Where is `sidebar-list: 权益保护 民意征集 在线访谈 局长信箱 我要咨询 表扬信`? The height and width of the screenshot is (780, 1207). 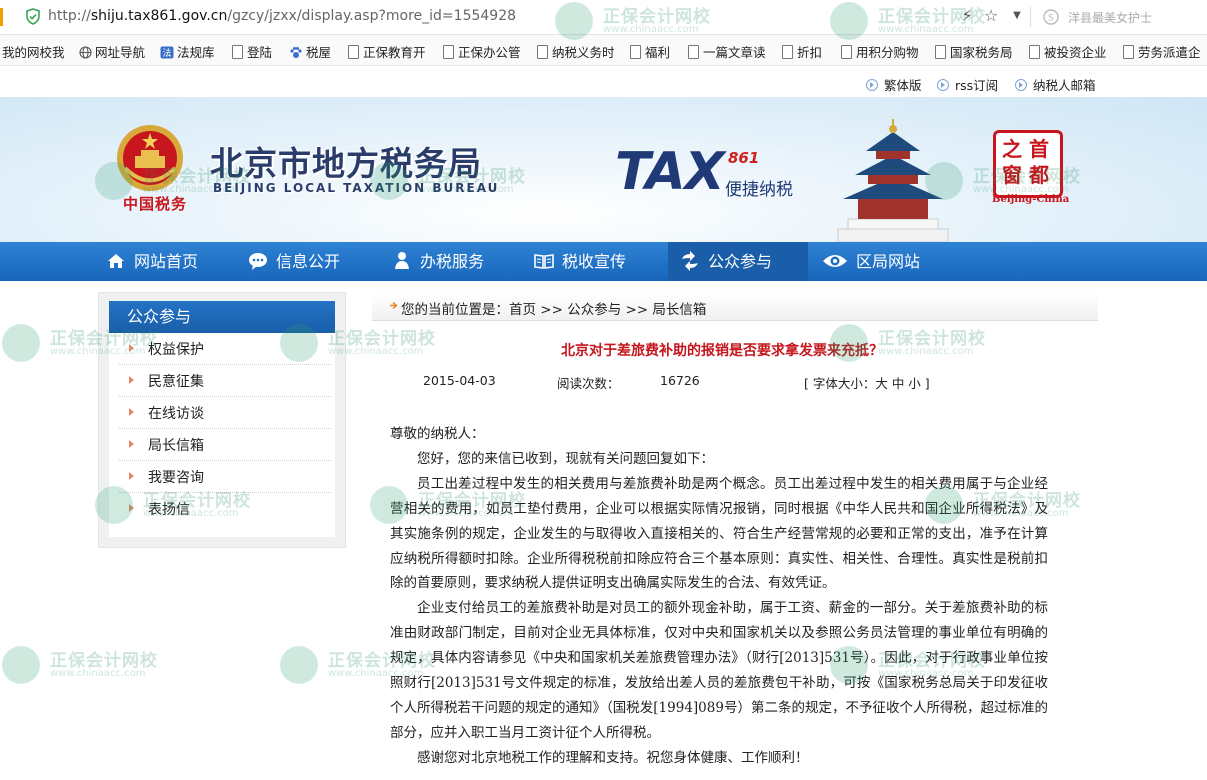
sidebar-list: 权益保护 民意征集 在线访谈 局长信箱 我要咨询 表扬信 is located at coordinates (222, 435).